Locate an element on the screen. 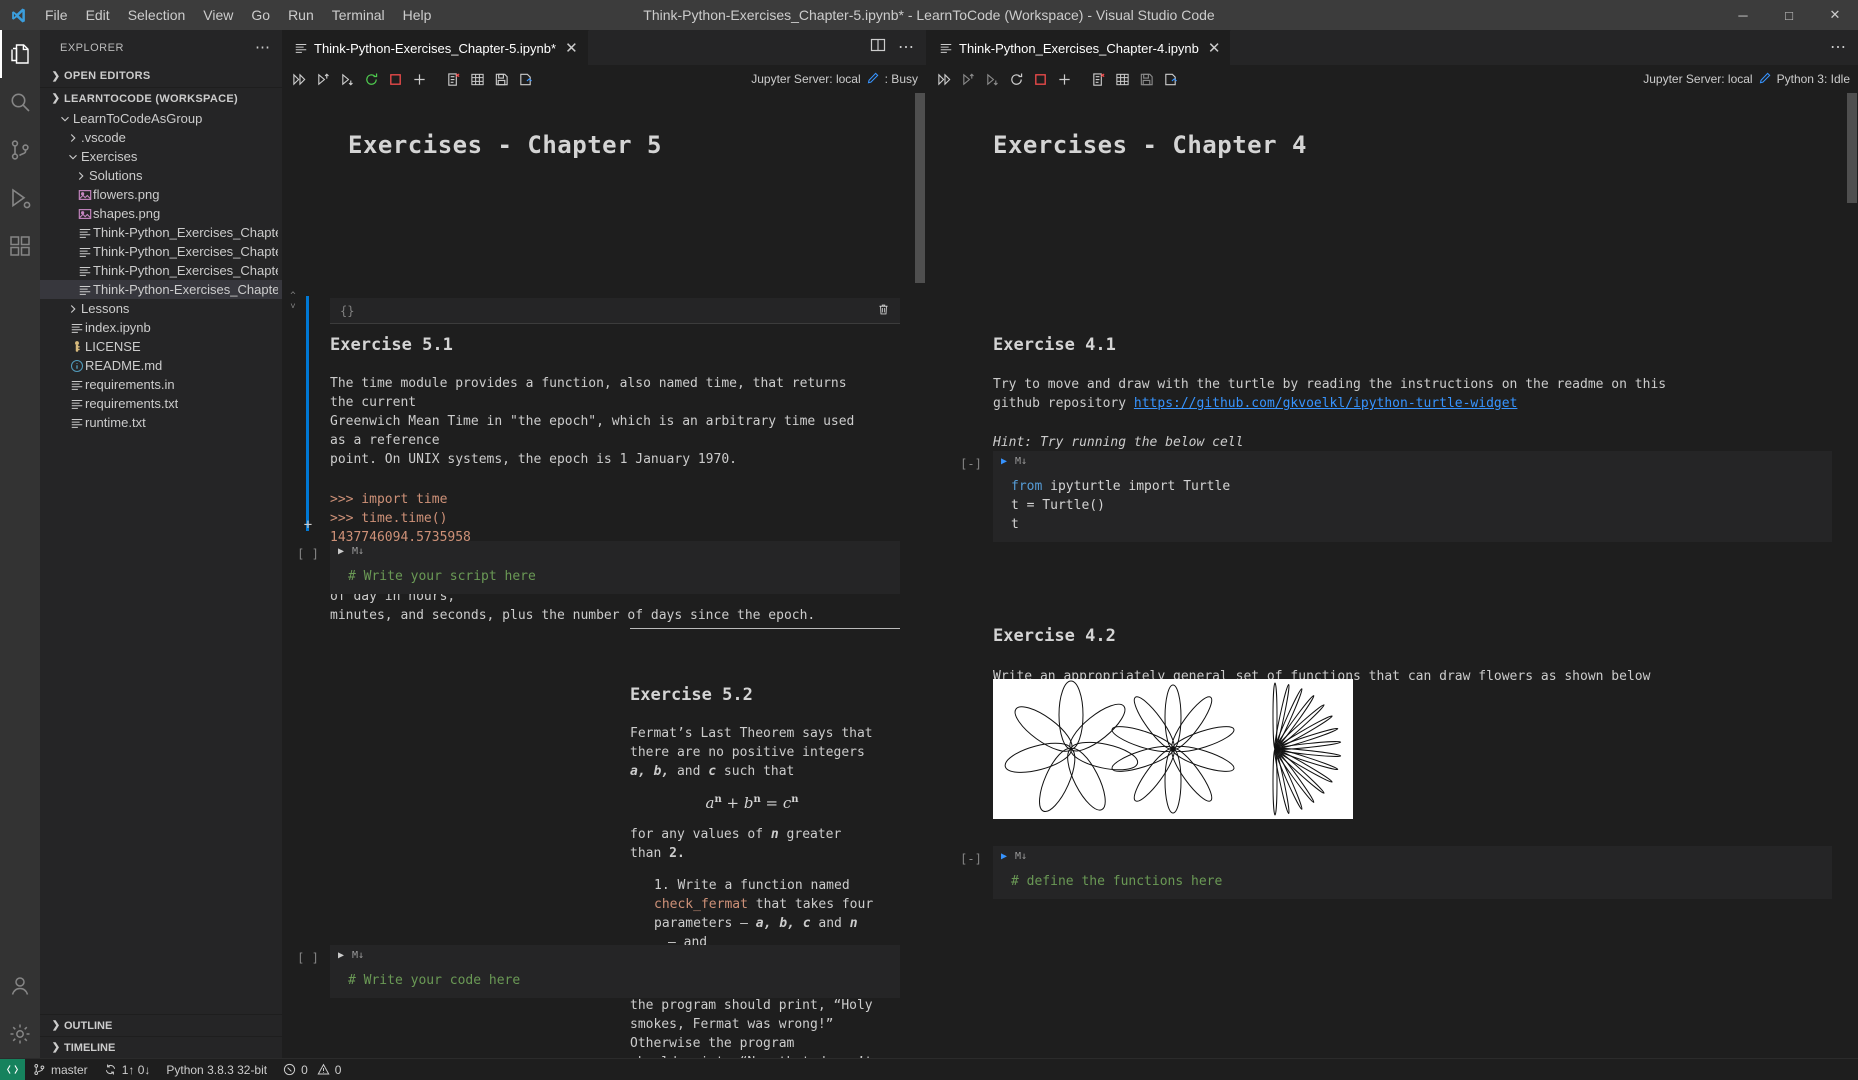  code-cell-ex51: [ ] ▶ M↓ # Write your script here is located at coordinates (593, 567).